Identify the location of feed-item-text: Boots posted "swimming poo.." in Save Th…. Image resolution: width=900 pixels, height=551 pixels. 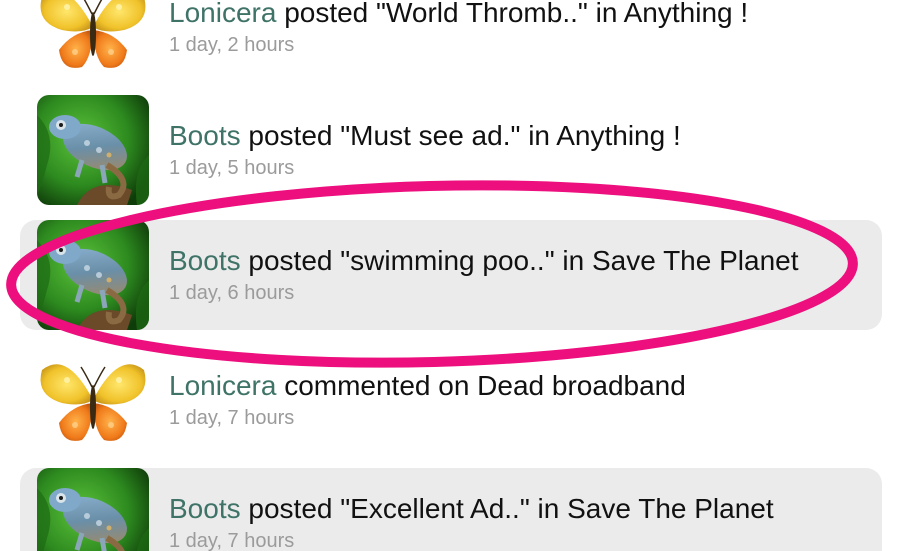
(520, 275).